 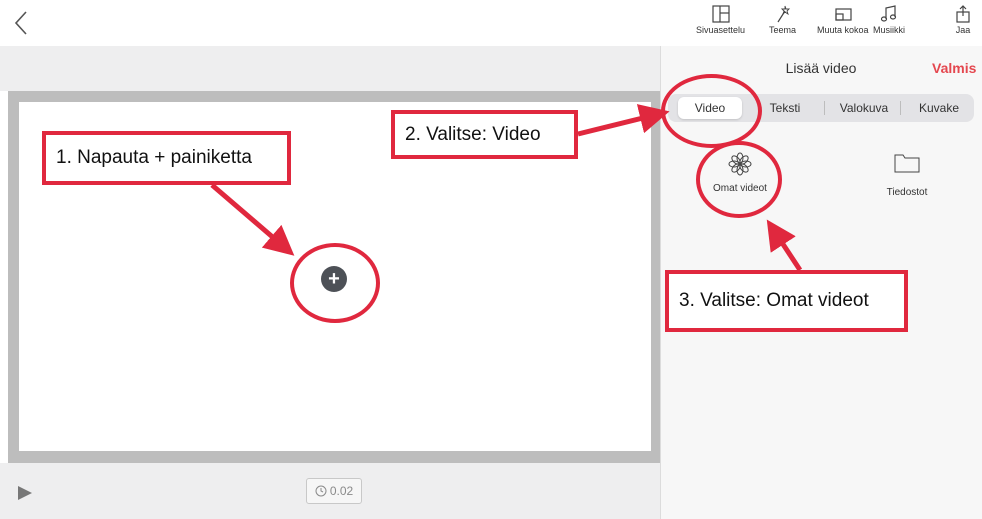 I want to click on callout-step1: 1. Napauta + painiketta, so click(x=166, y=158).